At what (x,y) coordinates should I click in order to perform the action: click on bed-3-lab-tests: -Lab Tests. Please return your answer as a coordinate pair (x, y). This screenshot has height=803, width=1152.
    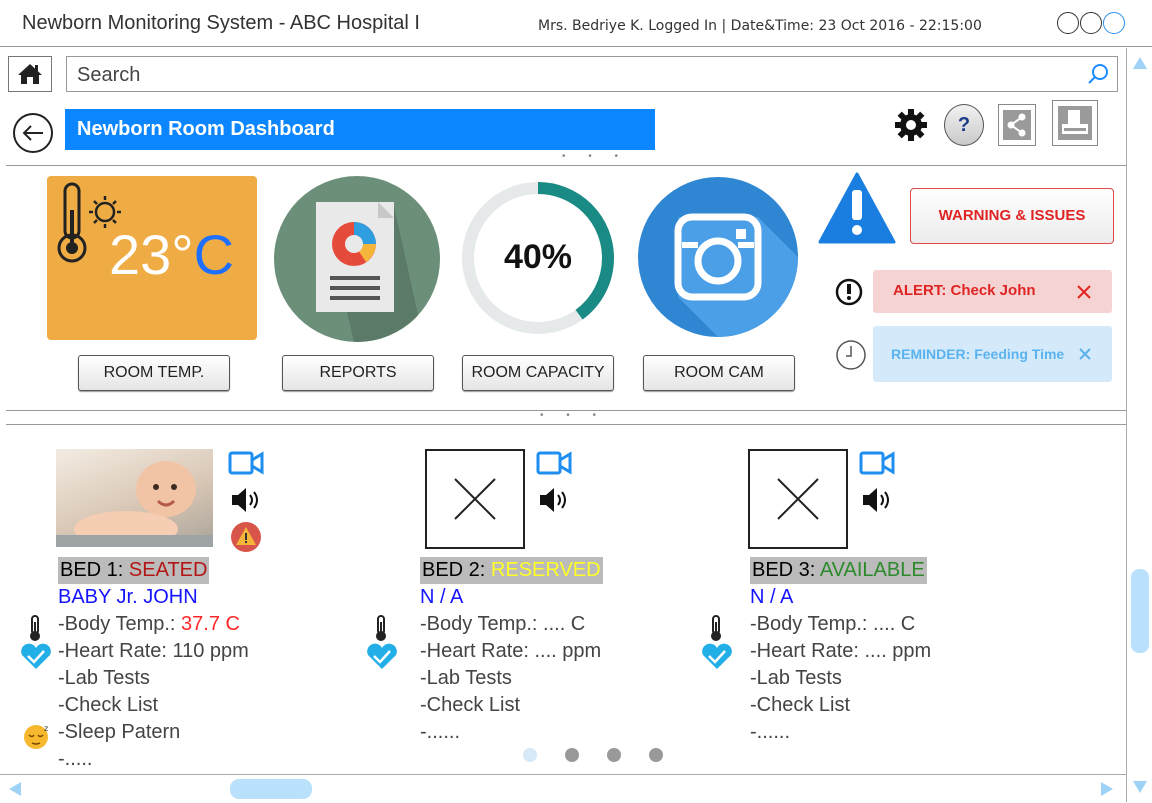
    Looking at the image, I should click on (840, 678).